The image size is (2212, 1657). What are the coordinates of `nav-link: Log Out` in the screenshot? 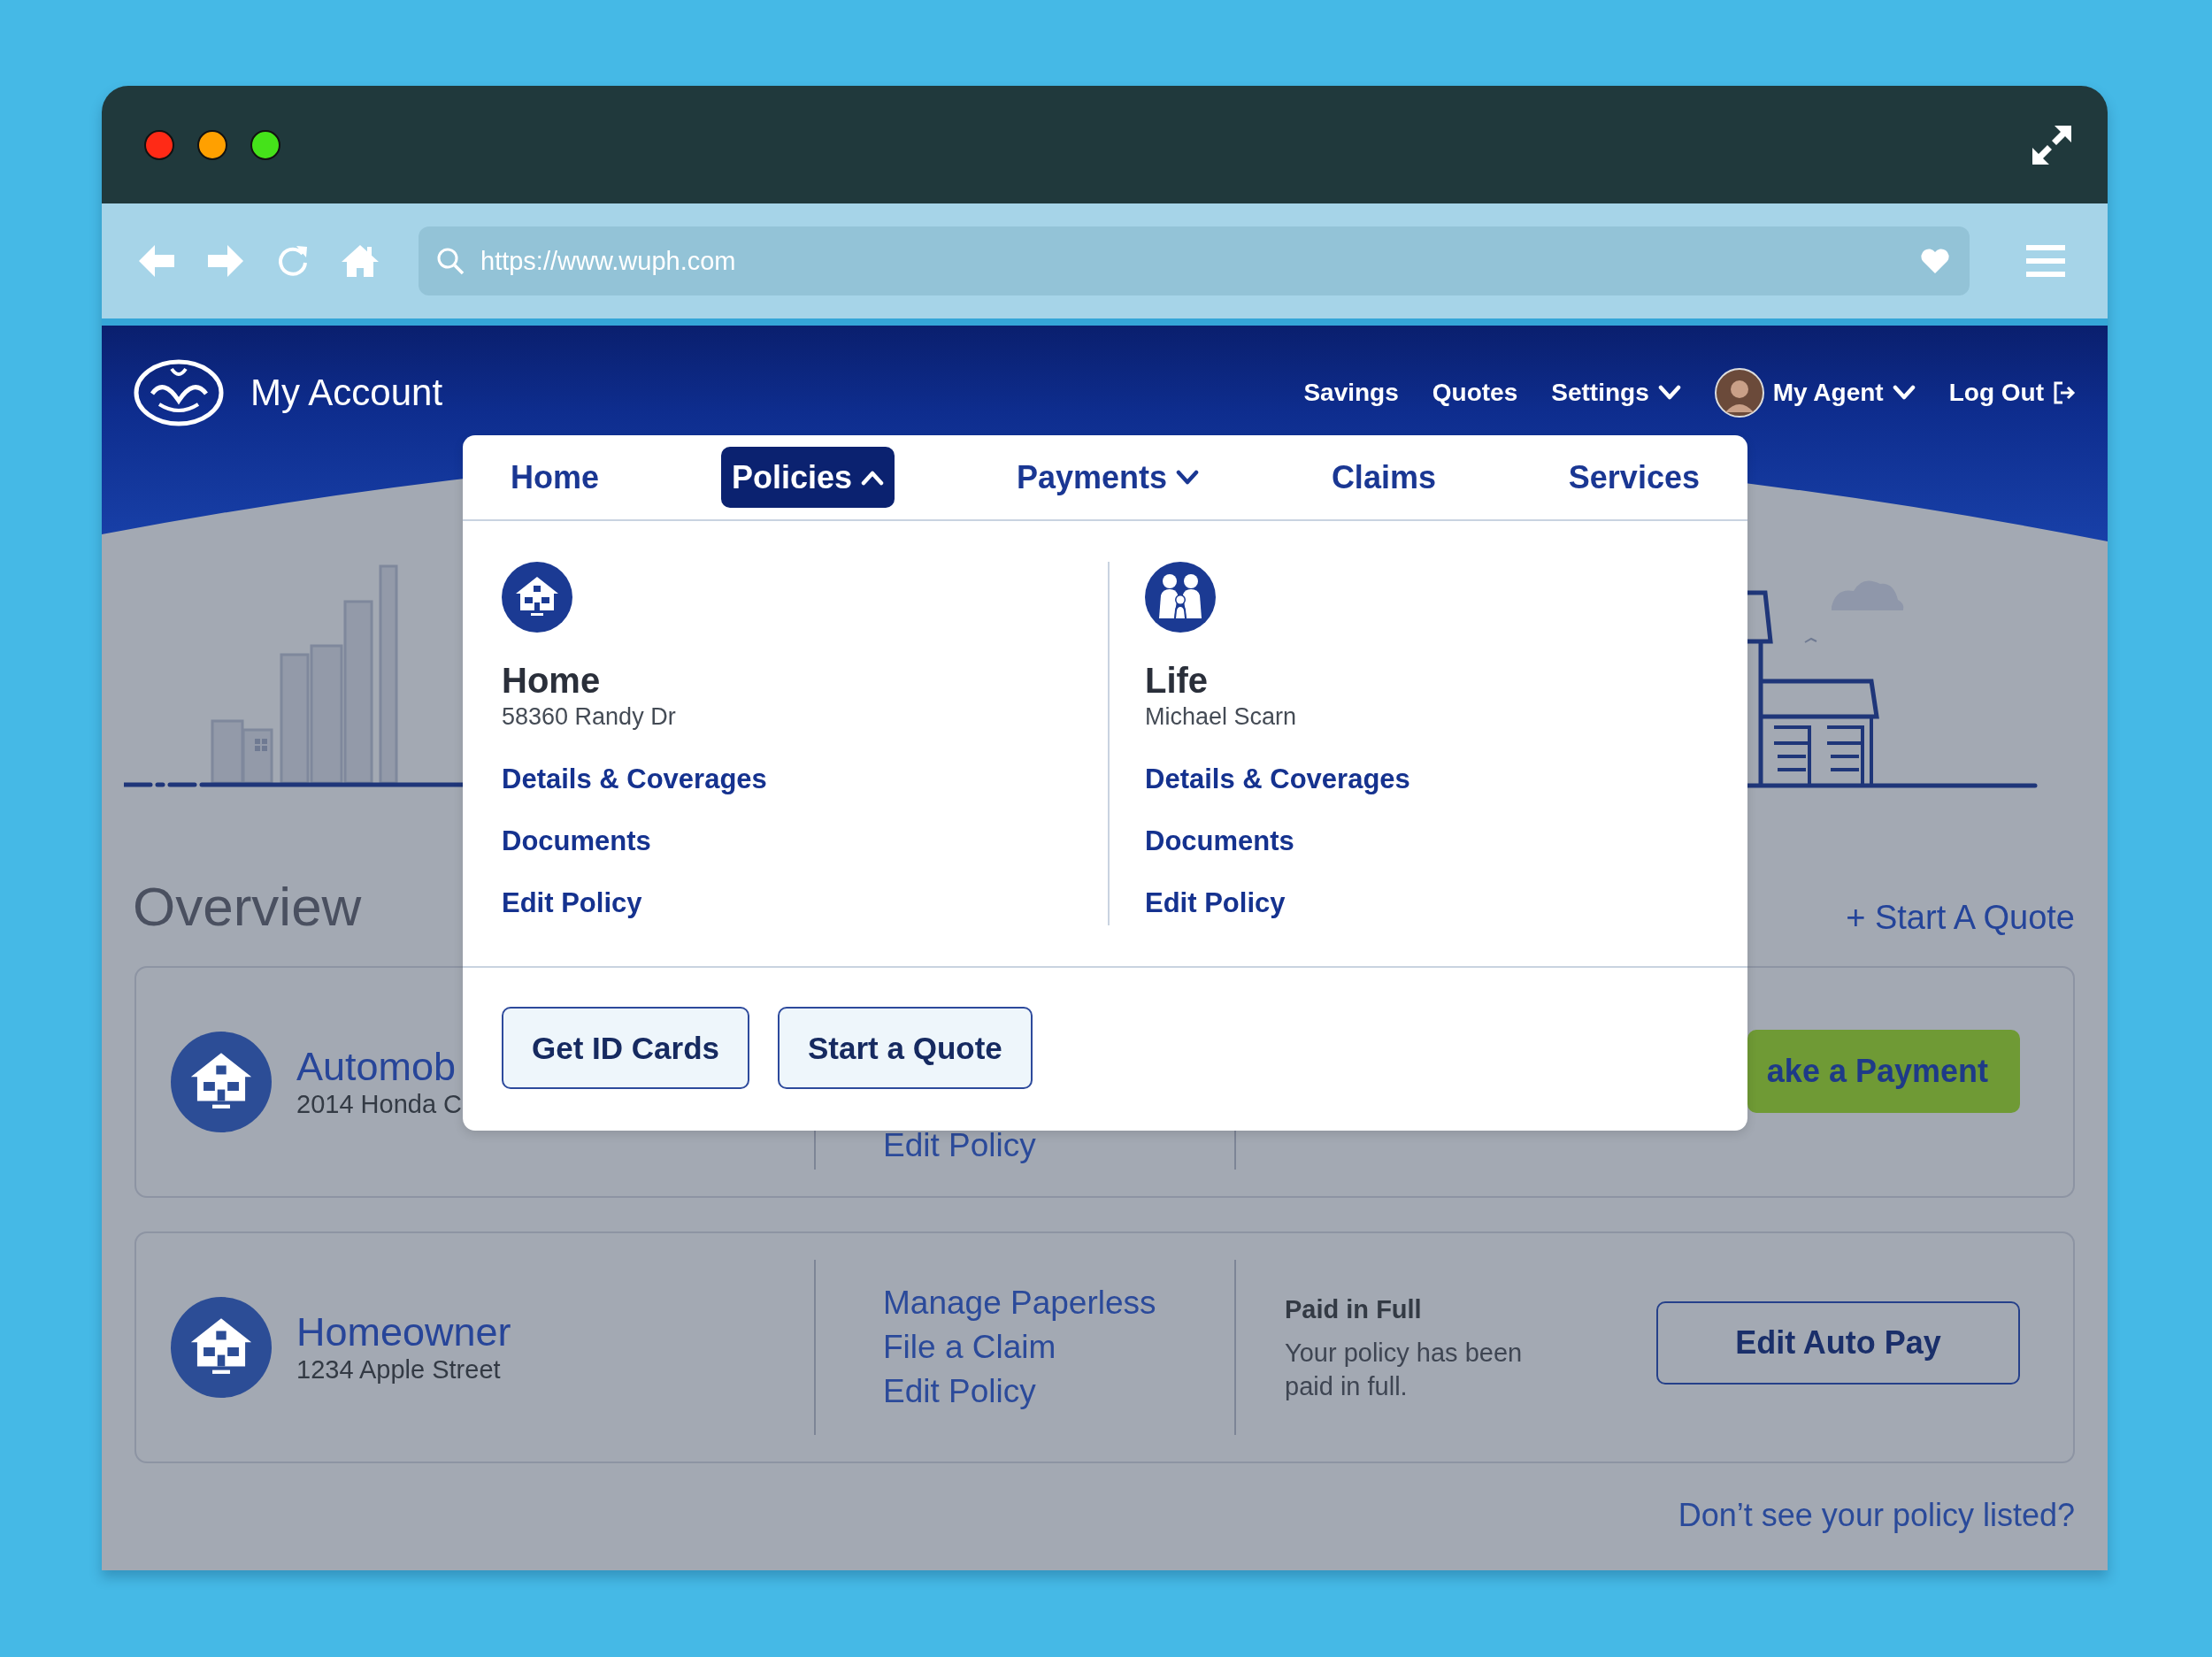 It's located at (2012, 393).